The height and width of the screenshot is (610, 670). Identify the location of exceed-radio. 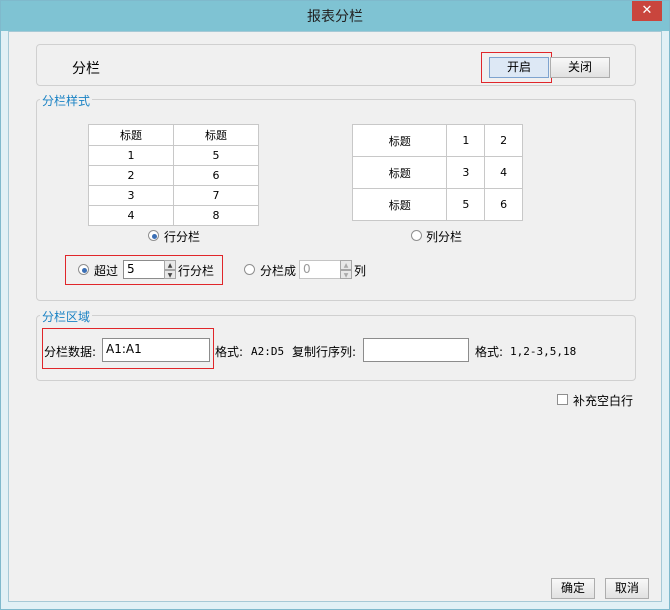
(83, 269).